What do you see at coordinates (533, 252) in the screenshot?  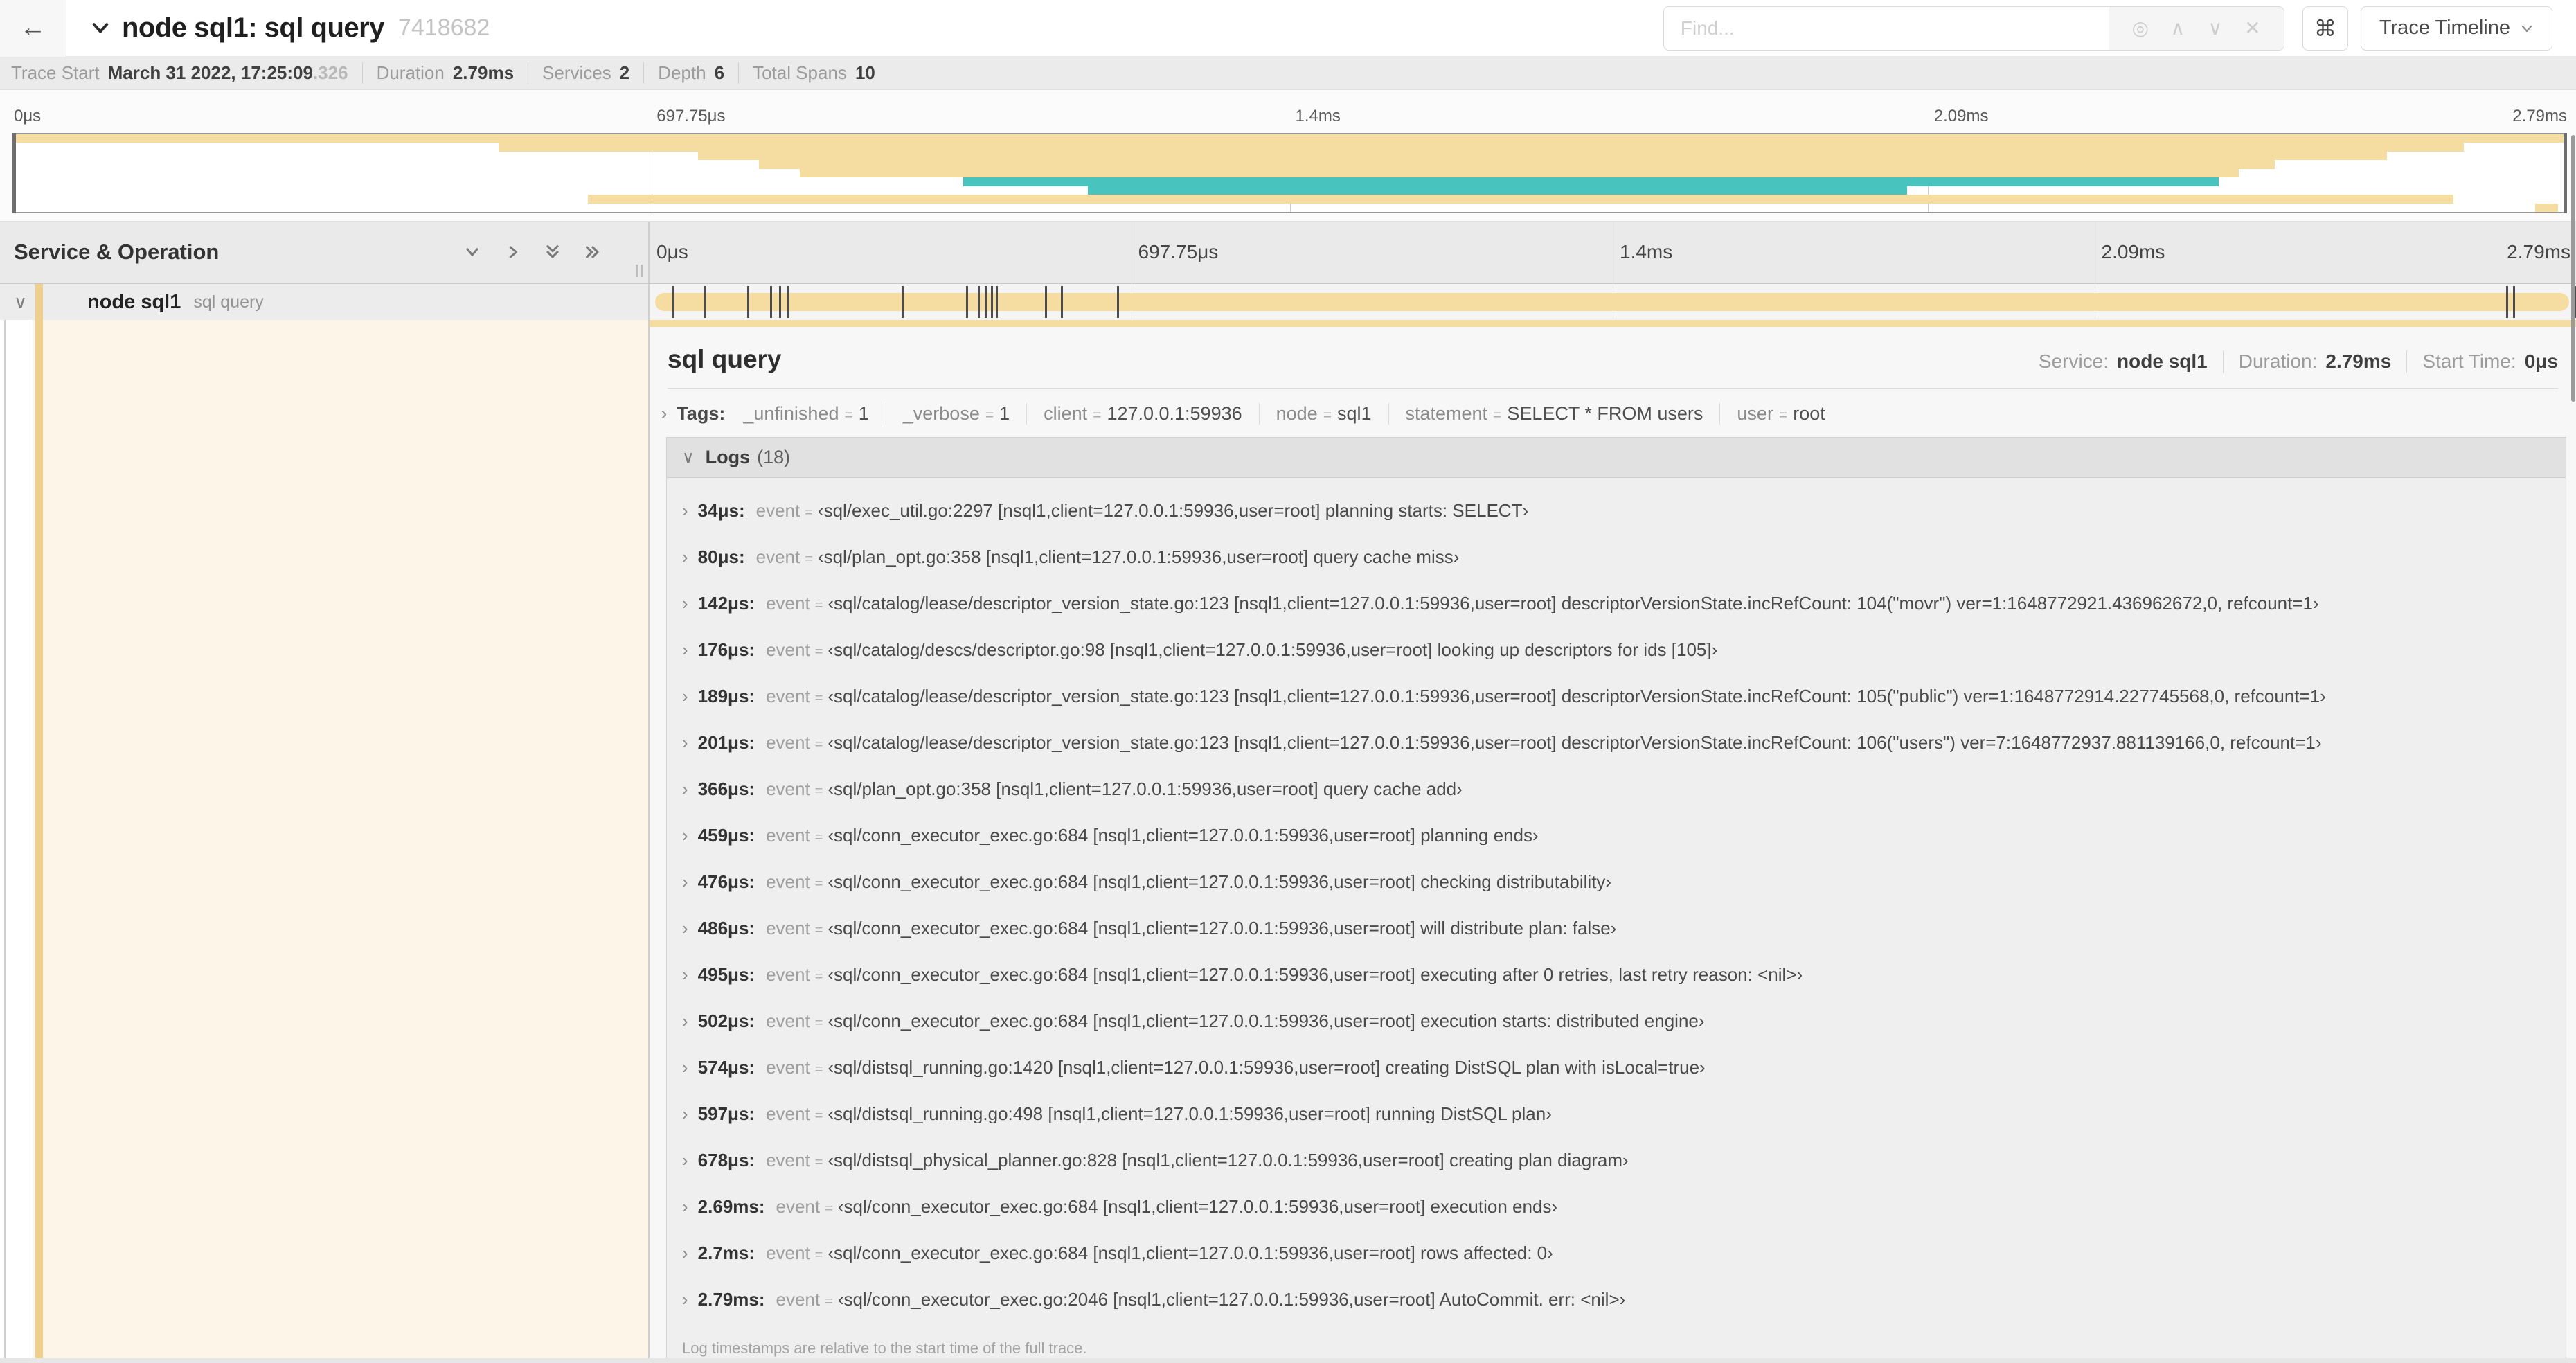 I see `collapse-controls` at bounding box center [533, 252].